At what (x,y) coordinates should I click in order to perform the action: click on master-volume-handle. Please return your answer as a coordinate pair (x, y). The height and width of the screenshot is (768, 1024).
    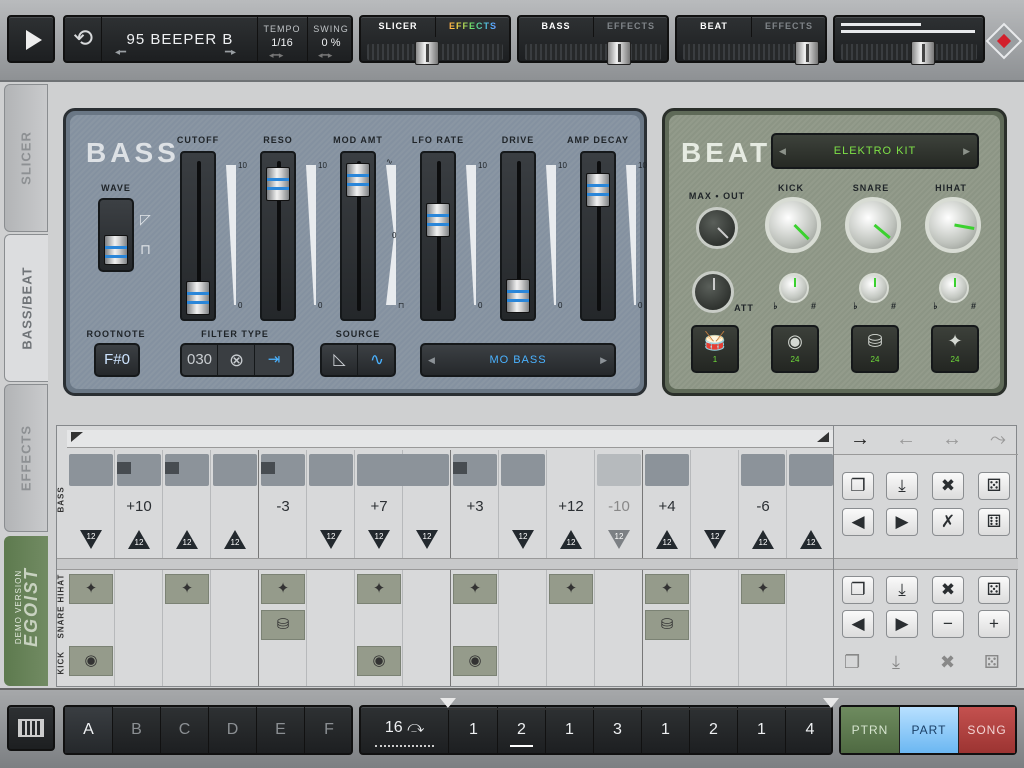
    Looking at the image, I should click on (923, 53).